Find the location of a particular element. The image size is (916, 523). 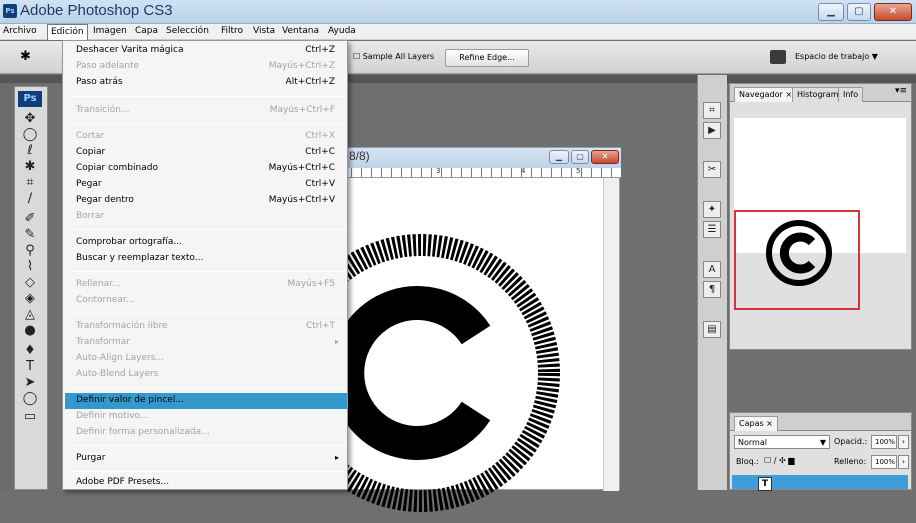

brushes-panel-icon: ✦ is located at coordinates (712, 209).